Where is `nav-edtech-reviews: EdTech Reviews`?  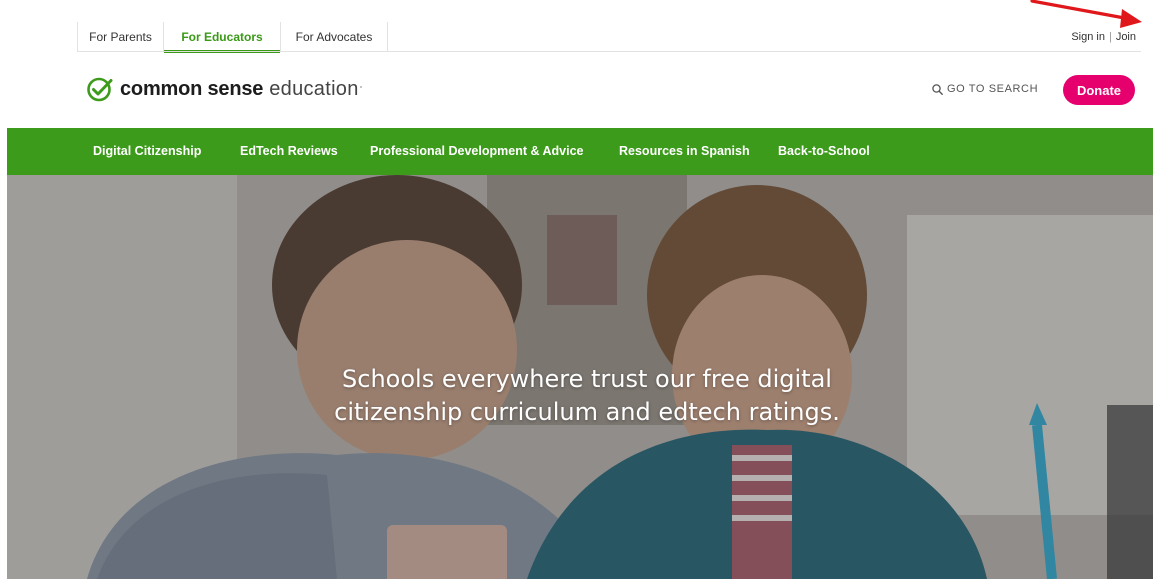
nav-edtech-reviews: EdTech Reviews is located at coordinates (289, 151).